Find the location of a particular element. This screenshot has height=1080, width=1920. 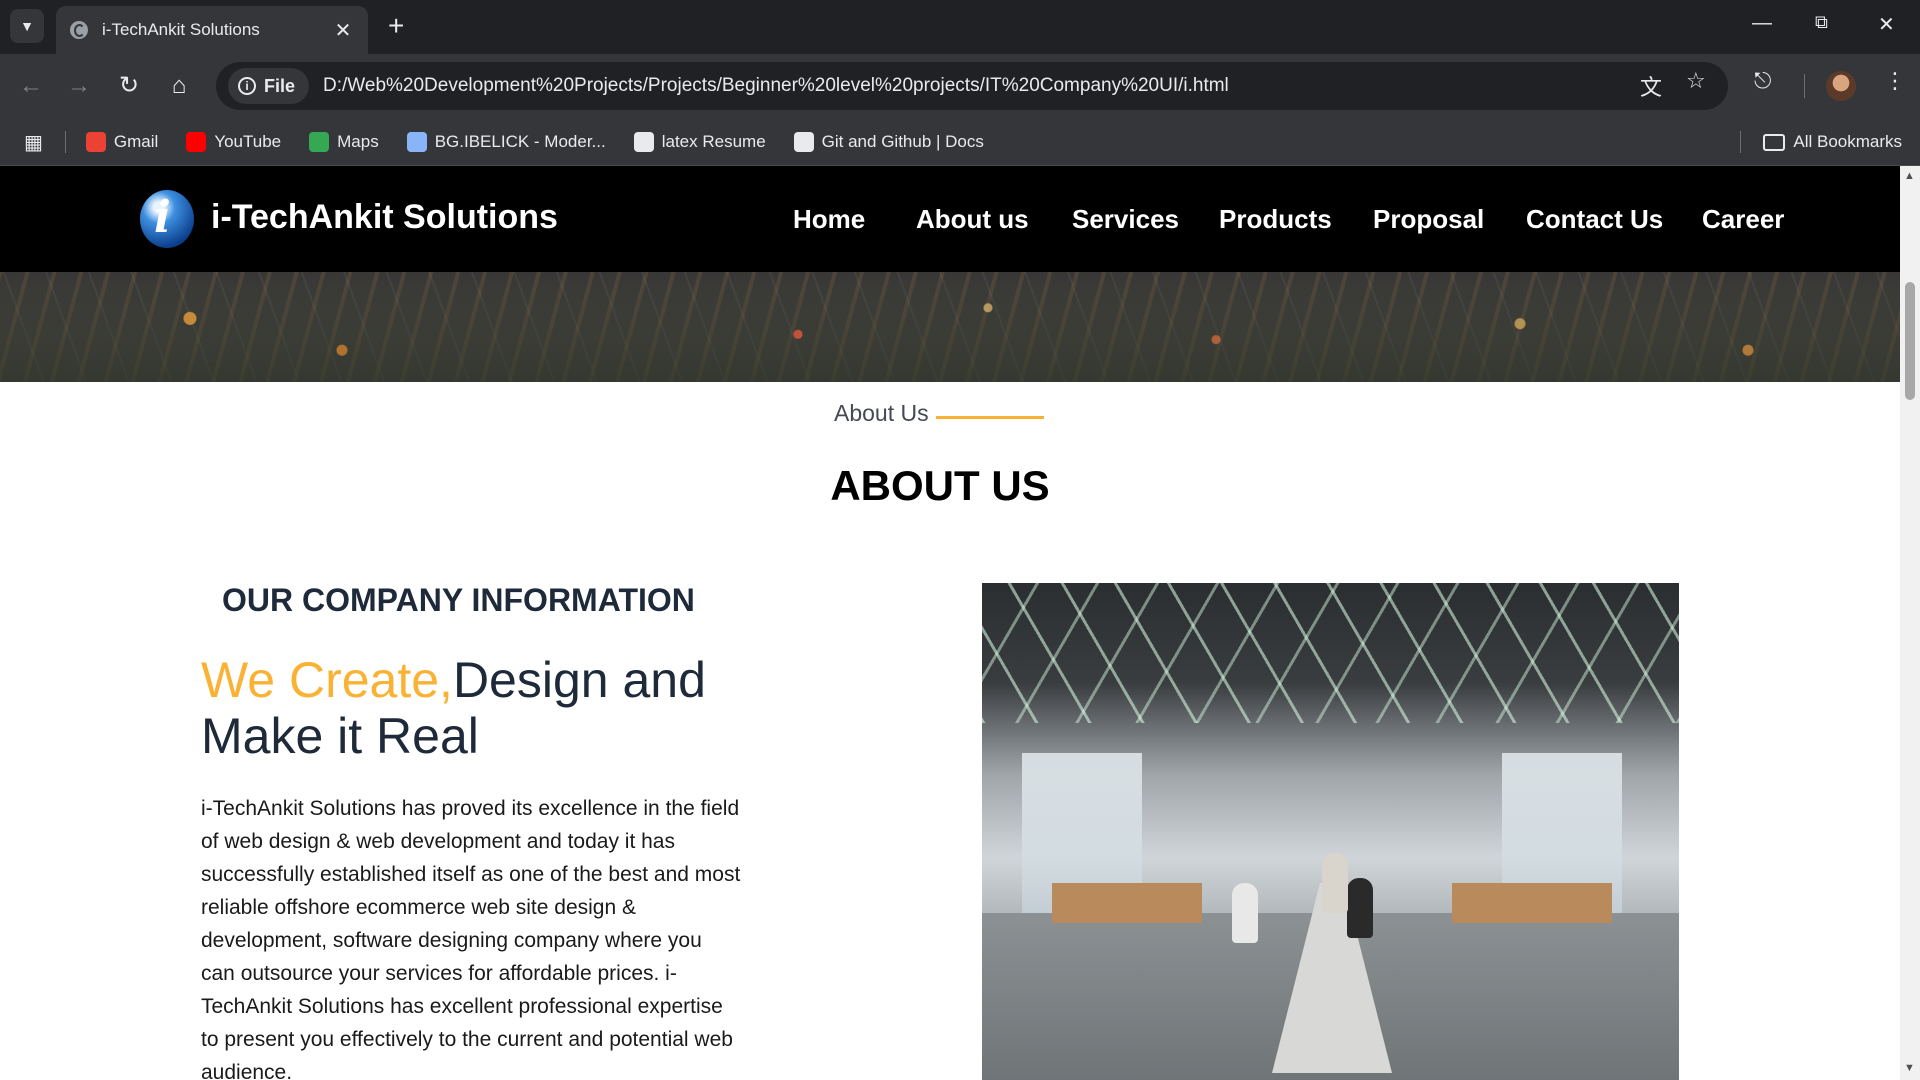

browser-tab-strip: ▼ i-TechAnkit Solutions ✕ + — ⧉ ✕ is located at coordinates (960, 27).